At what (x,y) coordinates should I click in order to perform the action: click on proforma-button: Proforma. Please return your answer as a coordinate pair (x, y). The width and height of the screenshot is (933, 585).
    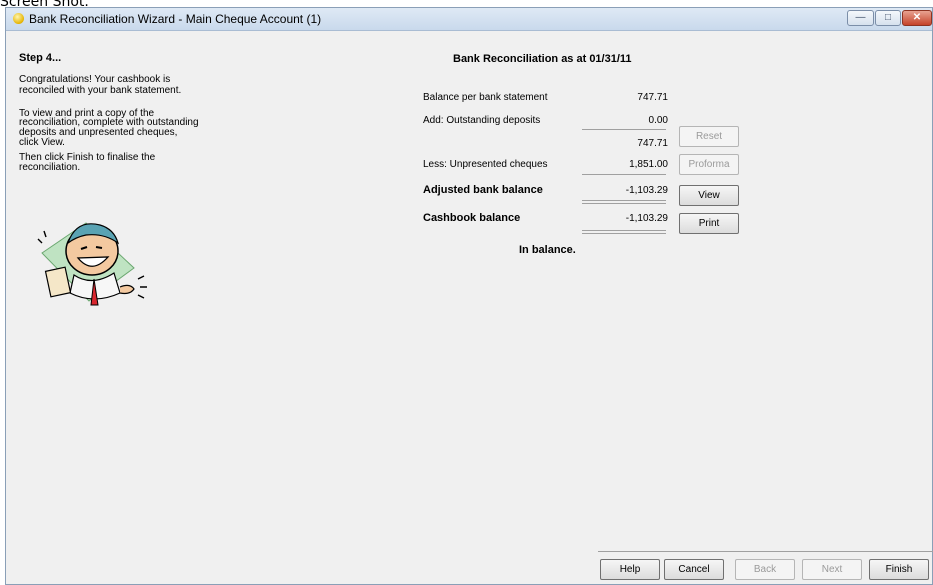
    Looking at the image, I should click on (709, 164).